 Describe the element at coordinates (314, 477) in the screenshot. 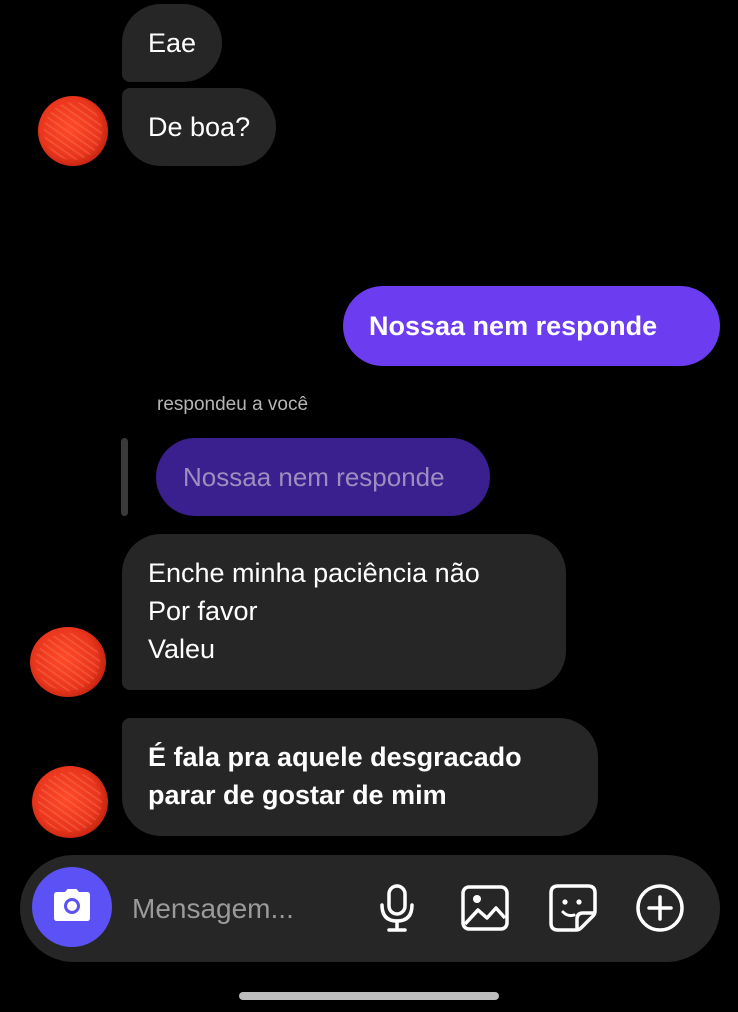

I see `quoted-message-text: Nossaa nem responde` at that location.